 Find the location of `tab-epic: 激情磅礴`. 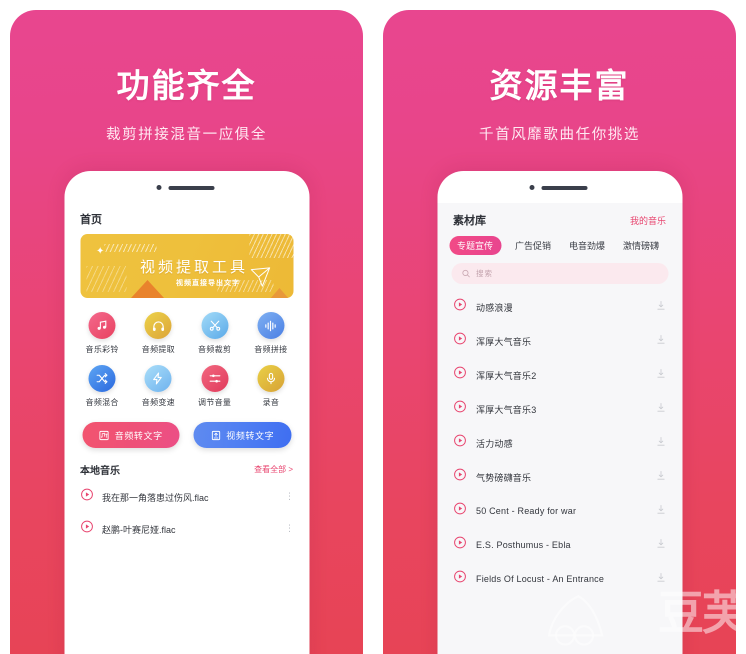

tab-epic: 激情磅礴 is located at coordinates (641, 245).